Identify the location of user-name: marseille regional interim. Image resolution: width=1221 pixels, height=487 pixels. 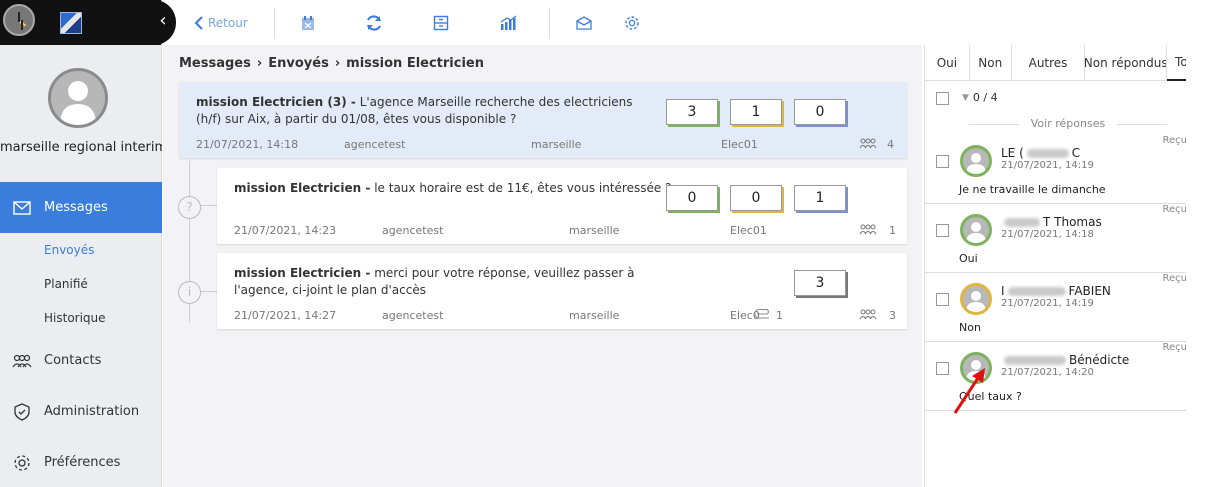
(81, 147).